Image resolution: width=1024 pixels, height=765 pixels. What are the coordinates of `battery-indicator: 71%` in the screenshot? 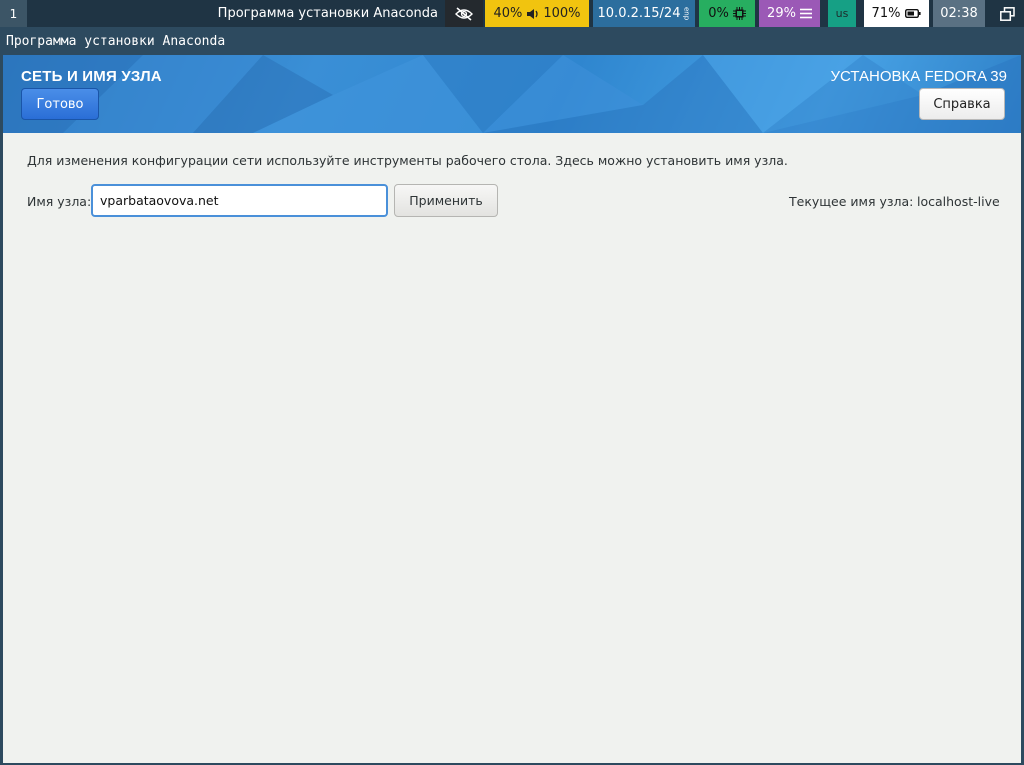 It's located at (896, 13).